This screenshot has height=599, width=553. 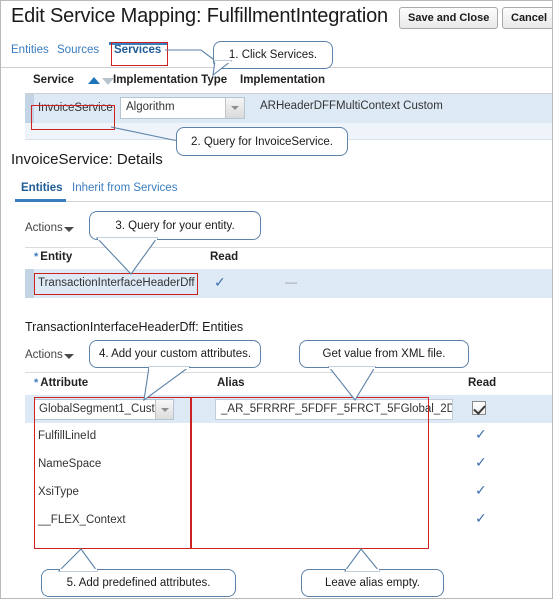 I want to click on service-name-cell: InvoiceService, so click(x=74, y=108).